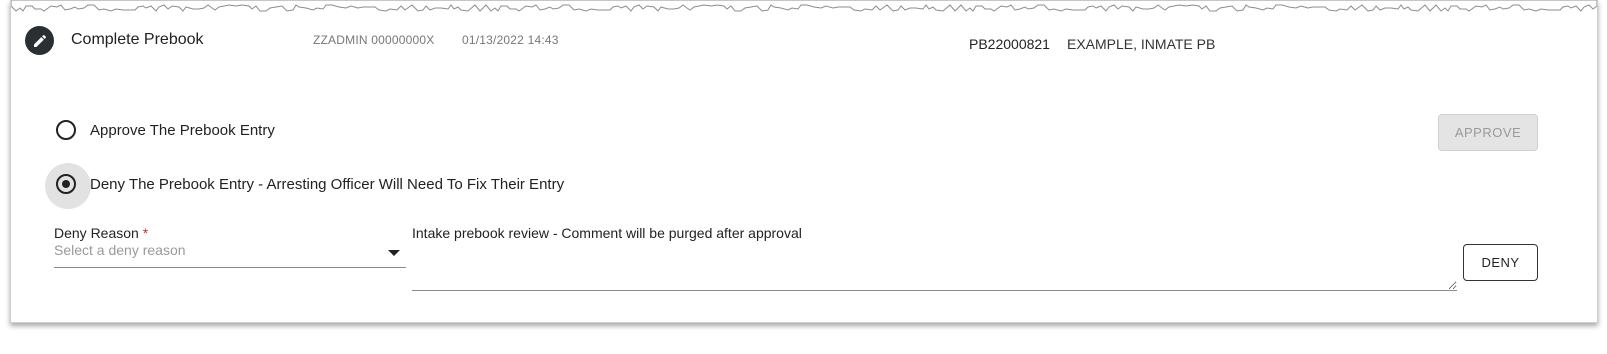  I want to click on booking-number: PB22000821, so click(1009, 44).